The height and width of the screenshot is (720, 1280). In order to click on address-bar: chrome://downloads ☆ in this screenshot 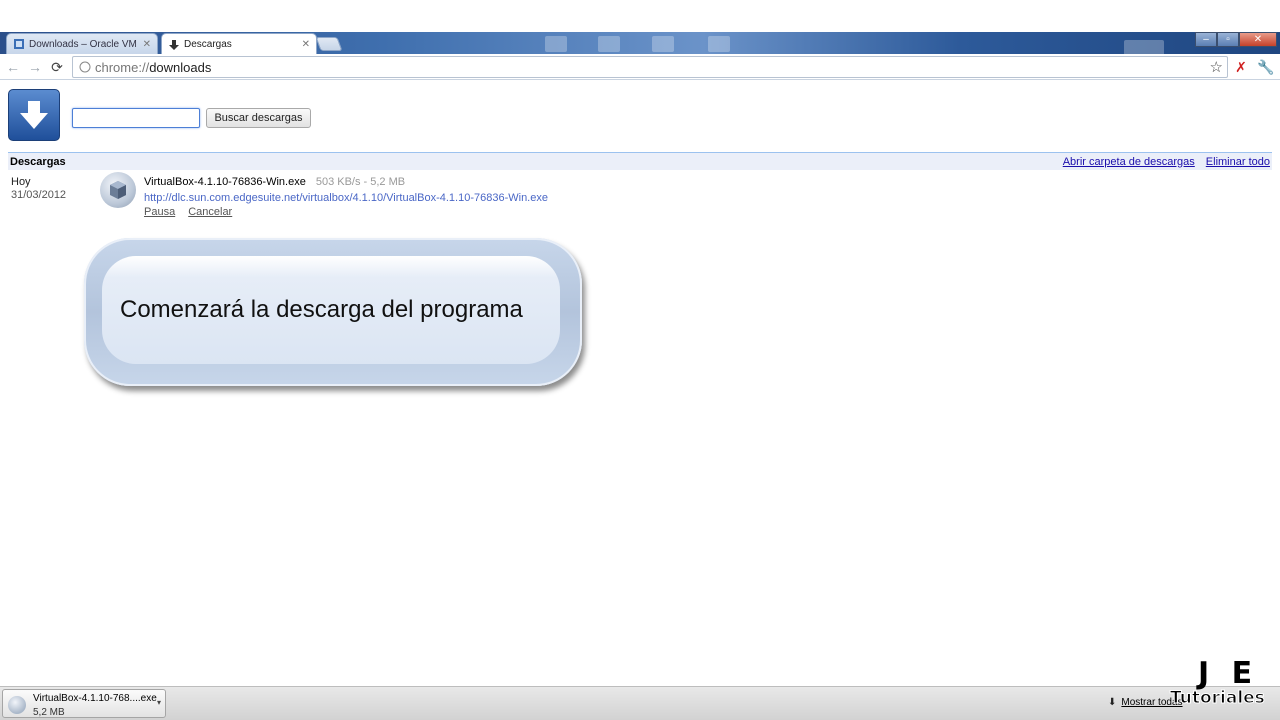, I will do `click(650, 67)`.